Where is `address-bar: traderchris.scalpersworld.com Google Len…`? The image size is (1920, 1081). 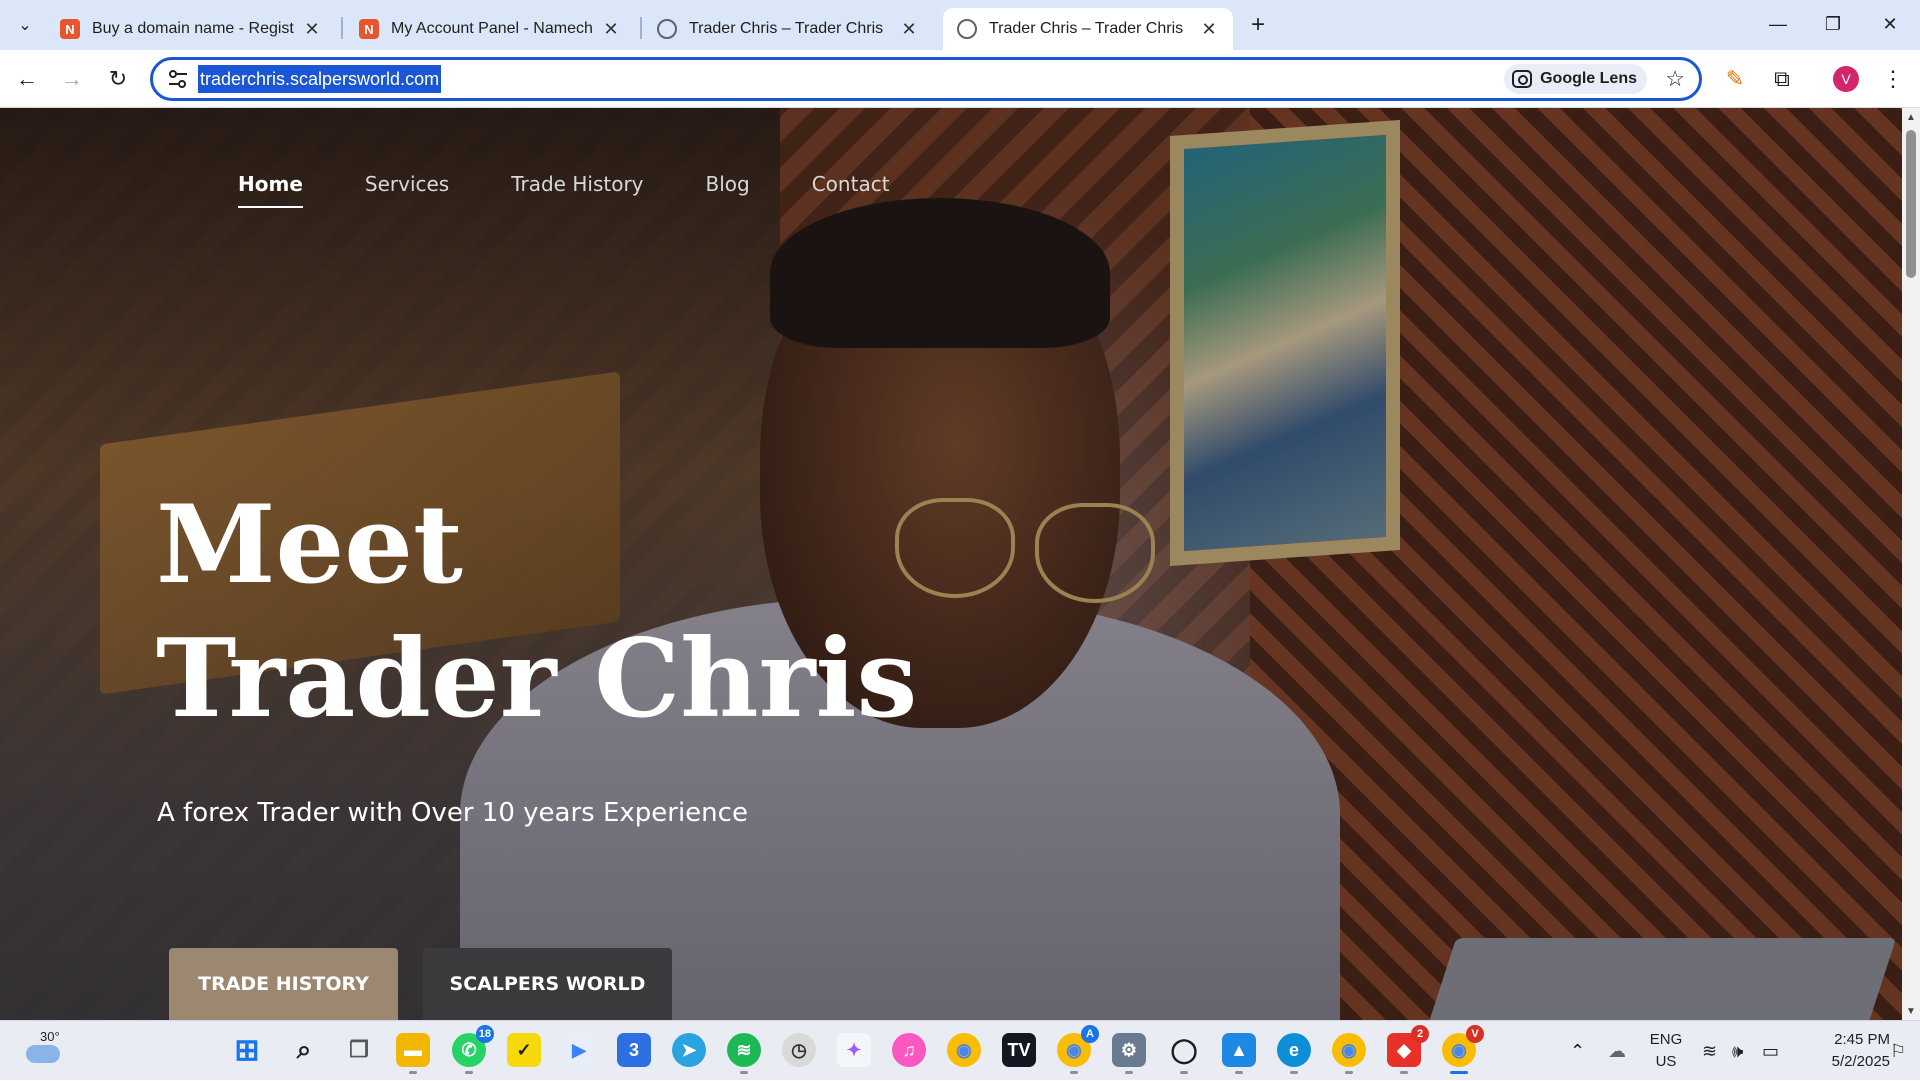 address-bar: traderchris.scalpersworld.com Google Len… is located at coordinates (926, 79).